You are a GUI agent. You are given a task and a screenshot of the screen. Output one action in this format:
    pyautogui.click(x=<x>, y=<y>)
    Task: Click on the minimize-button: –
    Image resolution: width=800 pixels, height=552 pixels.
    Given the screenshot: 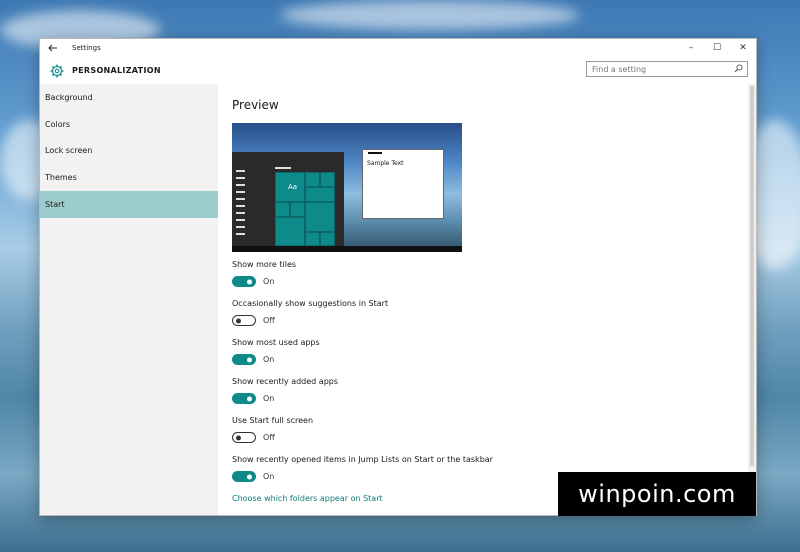 What is the action you would take?
    pyautogui.click(x=691, y=48)
    